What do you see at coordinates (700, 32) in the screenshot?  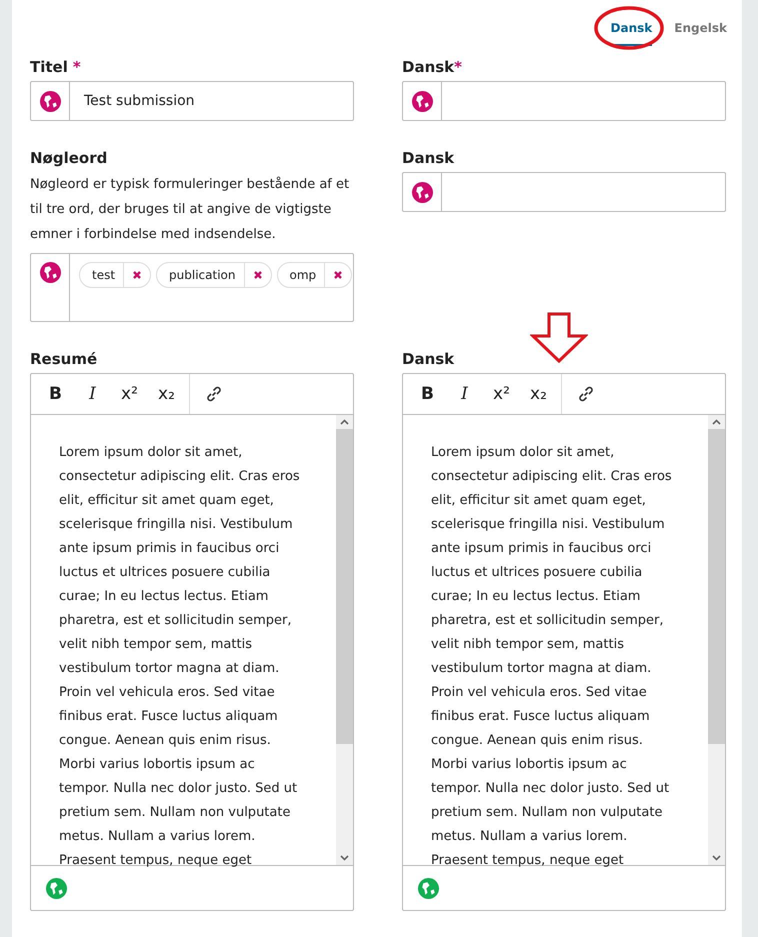 I see `language-tab: Engelsk` at bounding box center [700, 32].